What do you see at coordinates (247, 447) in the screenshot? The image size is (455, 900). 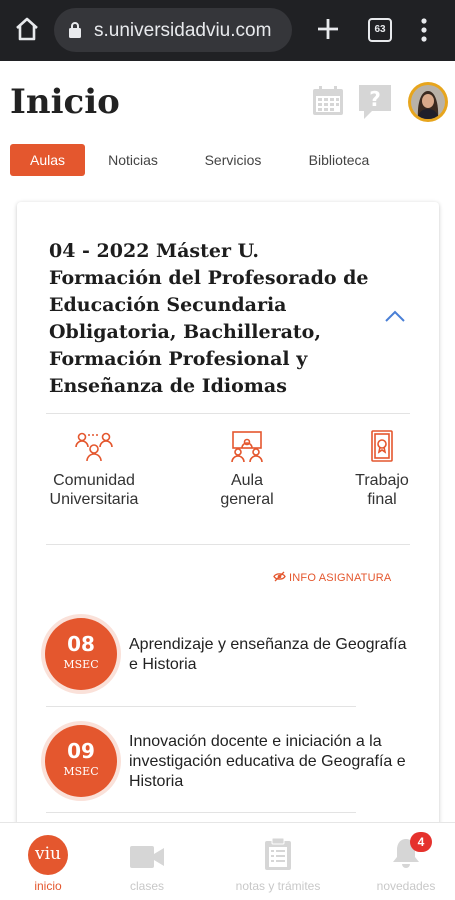 I see `classroom-icon` at bounding box center [247, 447].